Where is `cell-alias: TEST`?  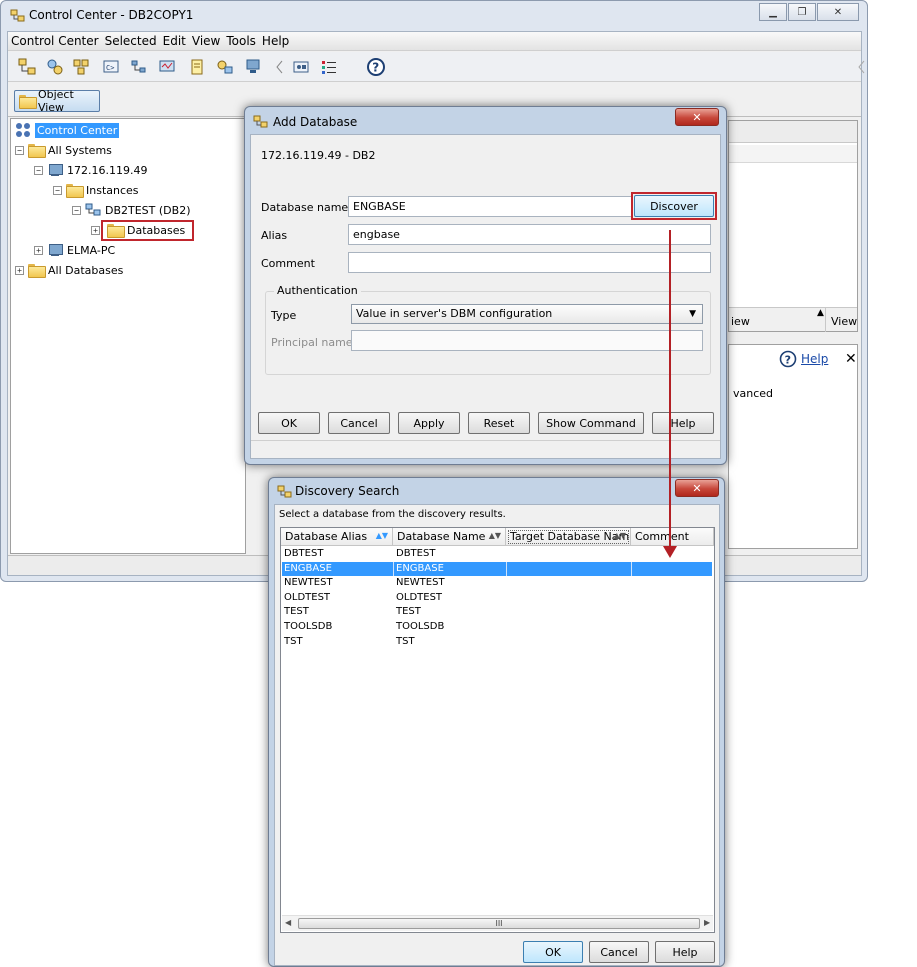
cell-alias: TEST is located at coordinates (296, 612).